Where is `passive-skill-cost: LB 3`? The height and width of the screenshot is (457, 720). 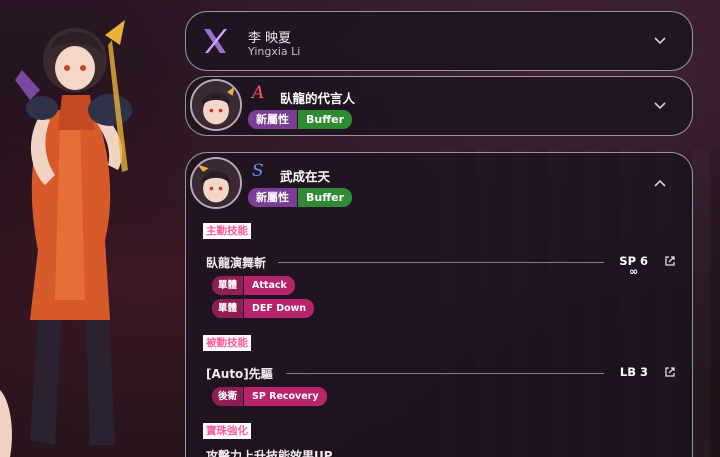 passive-skill-cost: LB 3 is located at coordinates (633, 372).